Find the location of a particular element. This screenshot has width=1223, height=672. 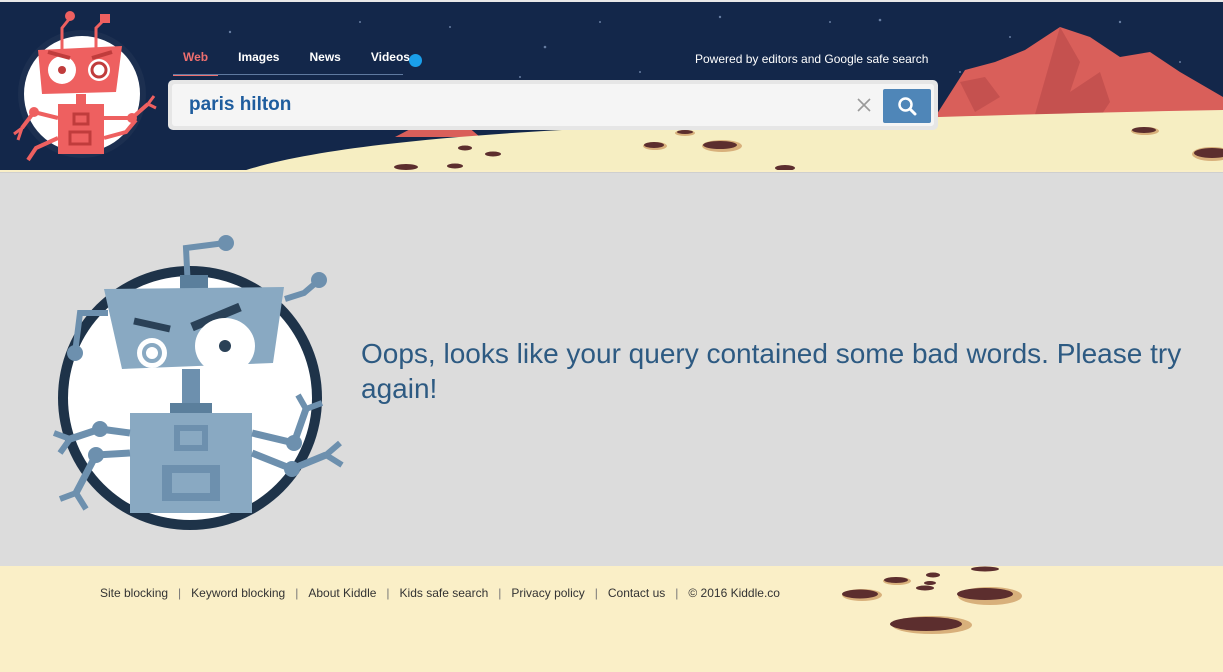

kiddle-logo is located at coordinates (84, 89).